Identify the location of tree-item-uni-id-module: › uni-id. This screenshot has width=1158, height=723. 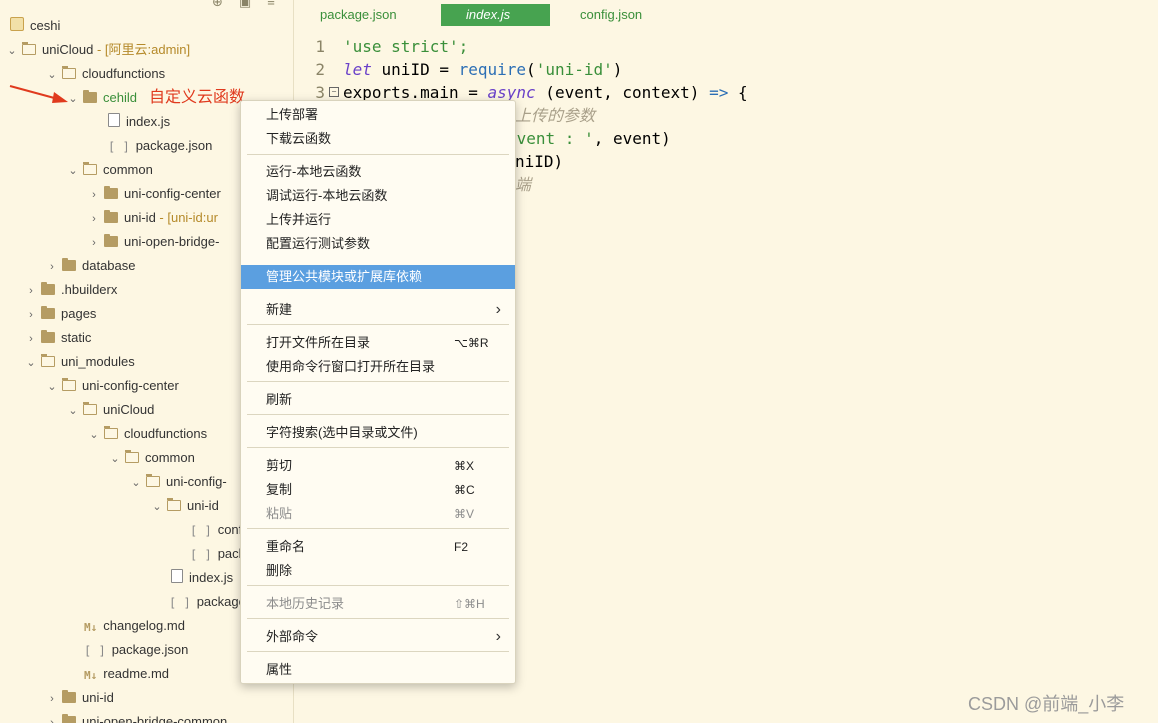
(80, 698).